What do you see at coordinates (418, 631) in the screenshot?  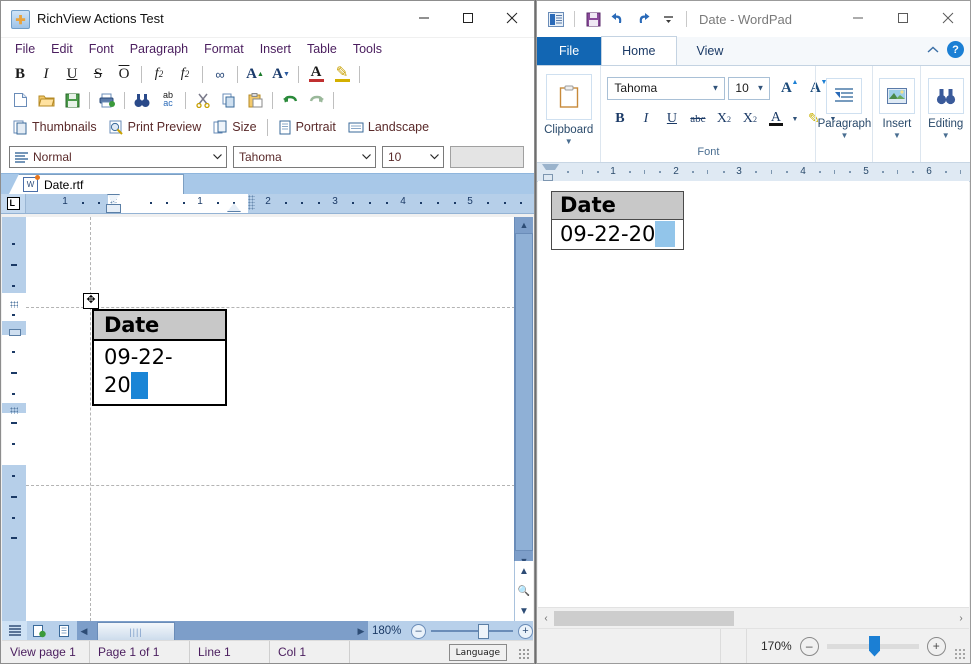 I see `zoom-out-button: –` at bounding box center [418, 631].